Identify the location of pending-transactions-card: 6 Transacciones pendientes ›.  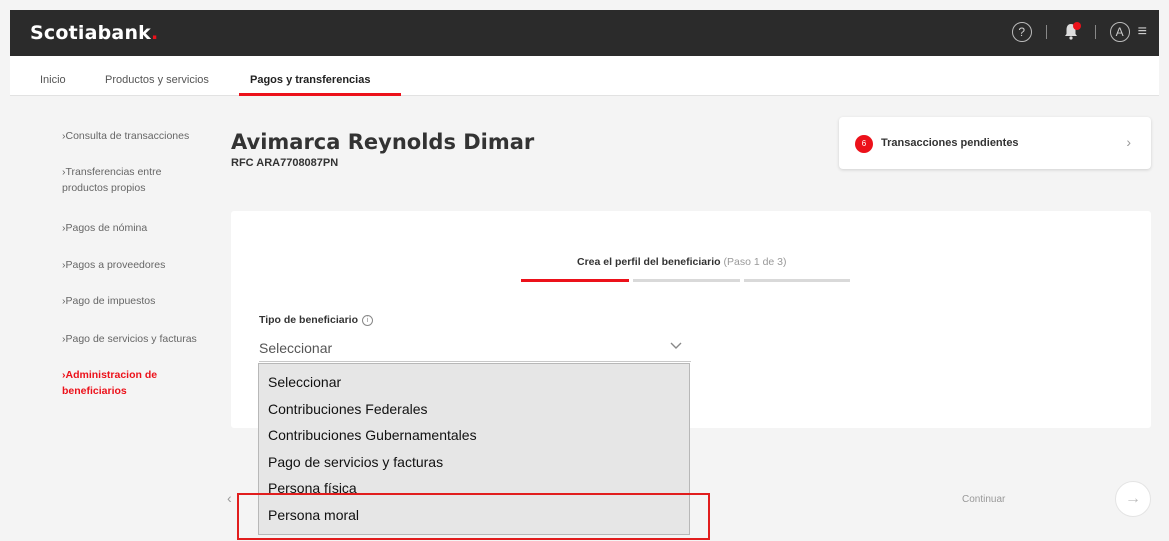
(995, 143).